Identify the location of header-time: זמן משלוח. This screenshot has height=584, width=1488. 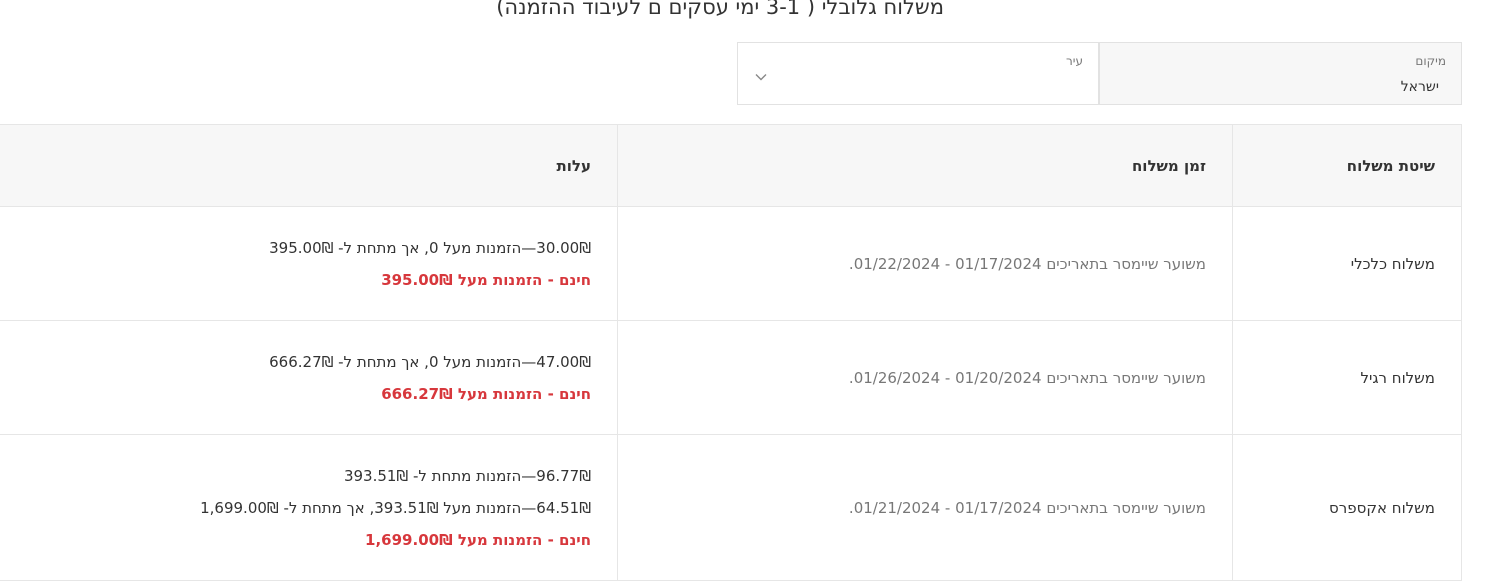
(925, 165).